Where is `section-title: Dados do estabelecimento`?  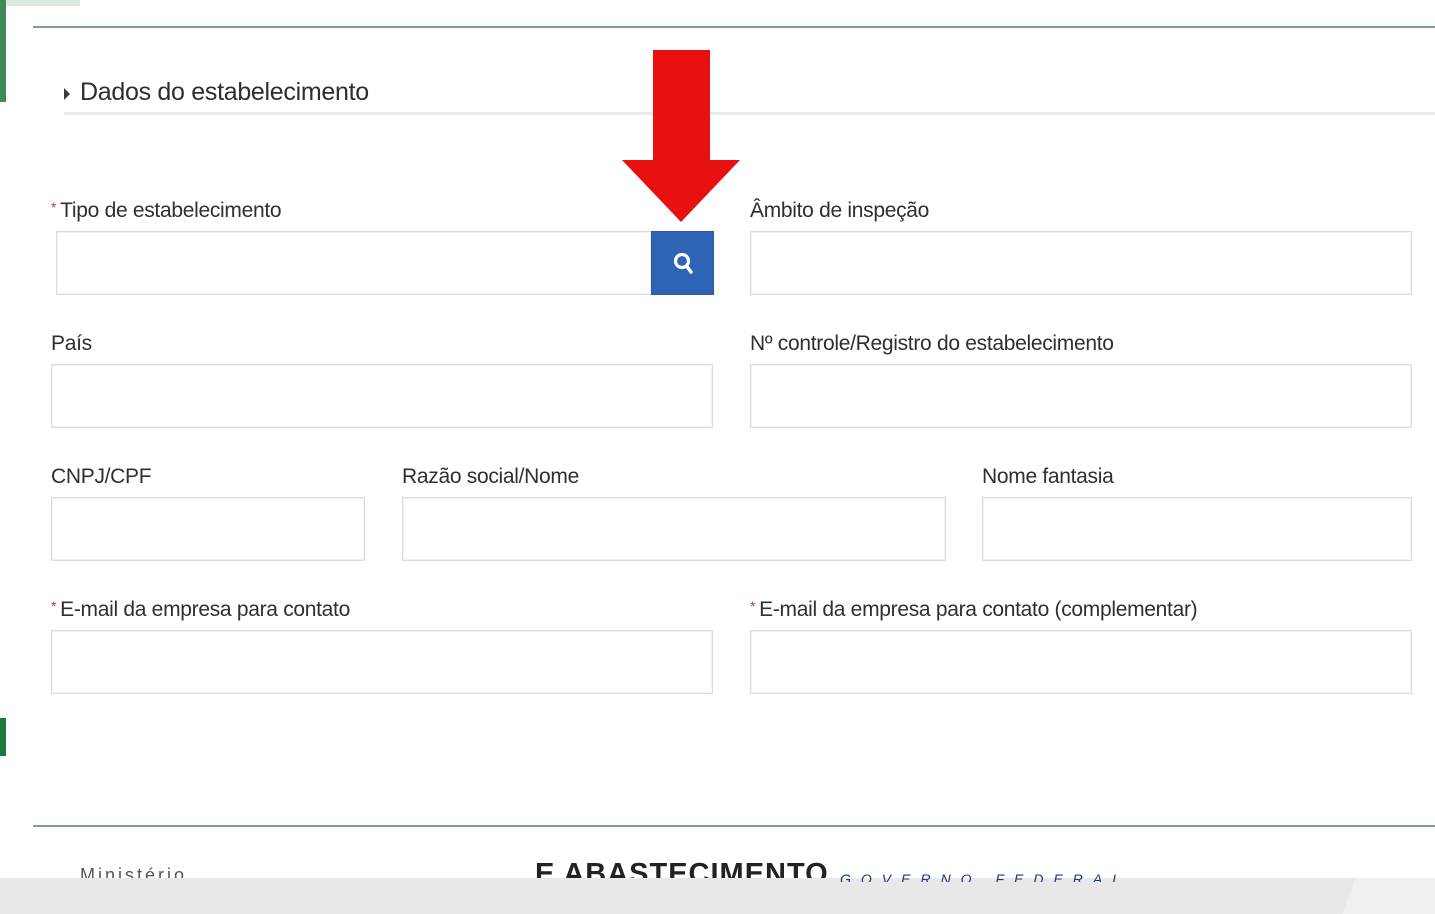 section-title: Dados do estabelecimento is located at coordinates (224, 91).